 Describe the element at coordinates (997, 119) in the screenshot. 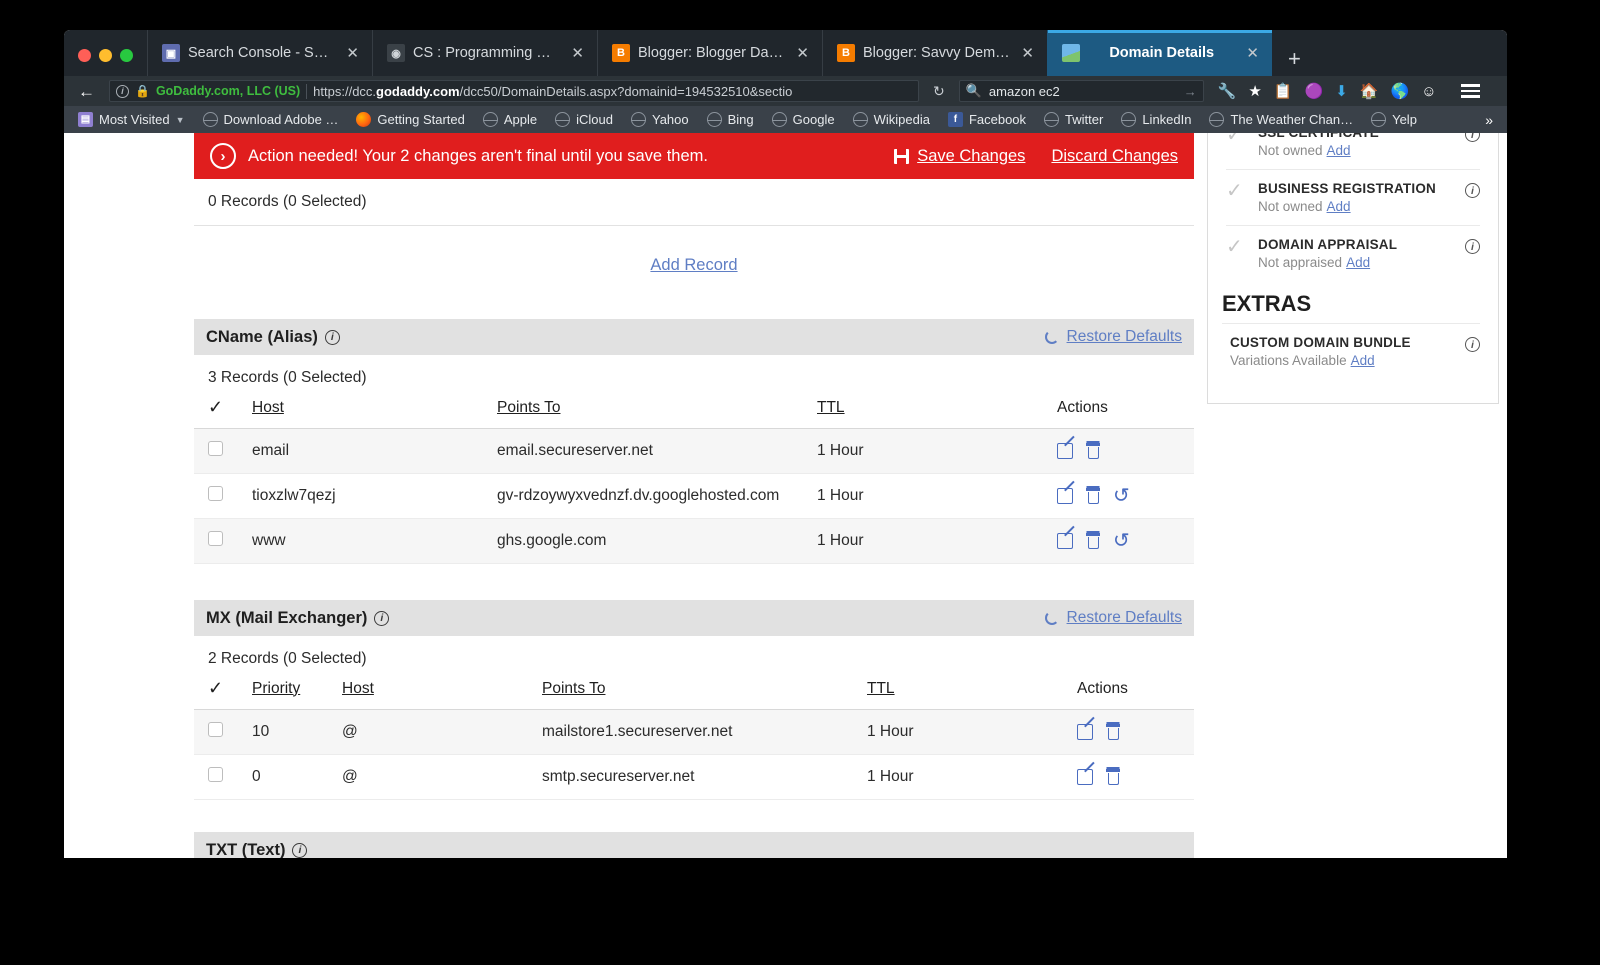

I see `bookmark-label: Facebook` at that location.